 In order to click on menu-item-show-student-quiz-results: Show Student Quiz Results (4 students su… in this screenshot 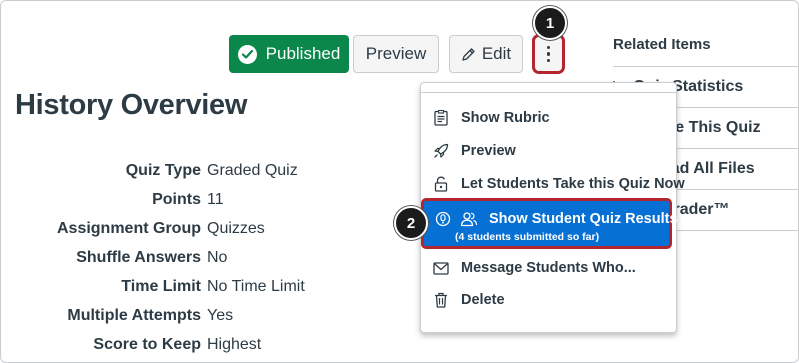, I will do `click(549, 223)`.